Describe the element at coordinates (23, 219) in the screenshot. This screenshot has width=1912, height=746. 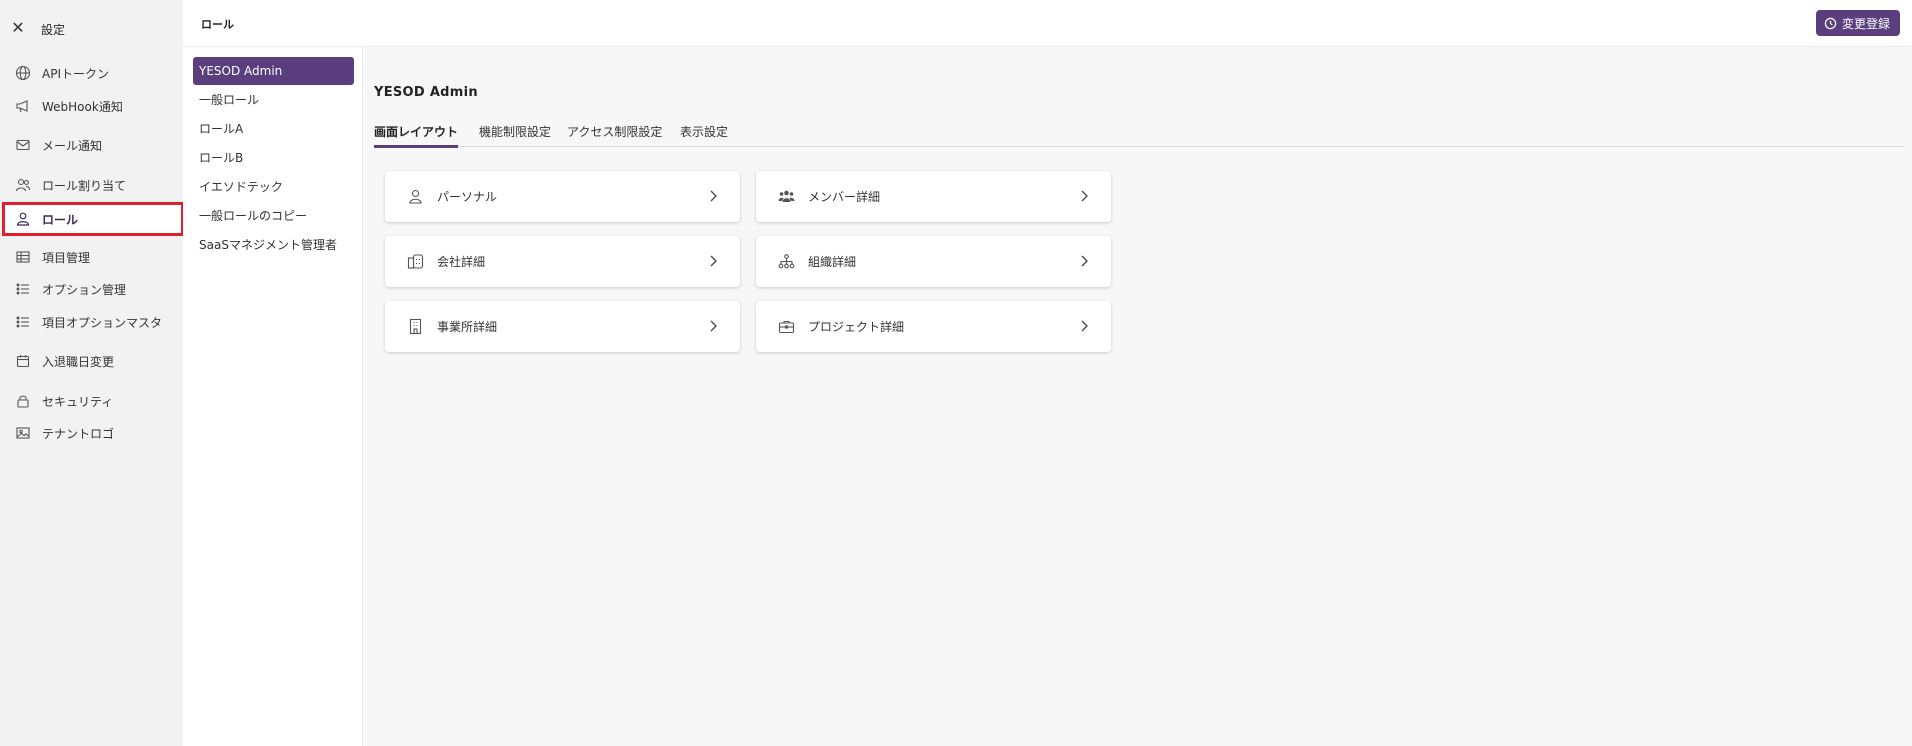
I see `user-icon` at that location.